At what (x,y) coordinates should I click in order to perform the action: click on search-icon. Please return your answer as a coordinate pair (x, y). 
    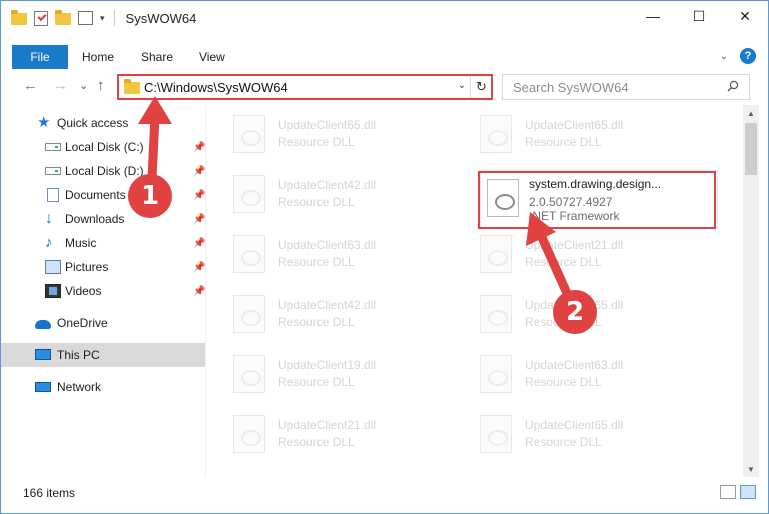
    Looking at the image, I should click on (733, 86).